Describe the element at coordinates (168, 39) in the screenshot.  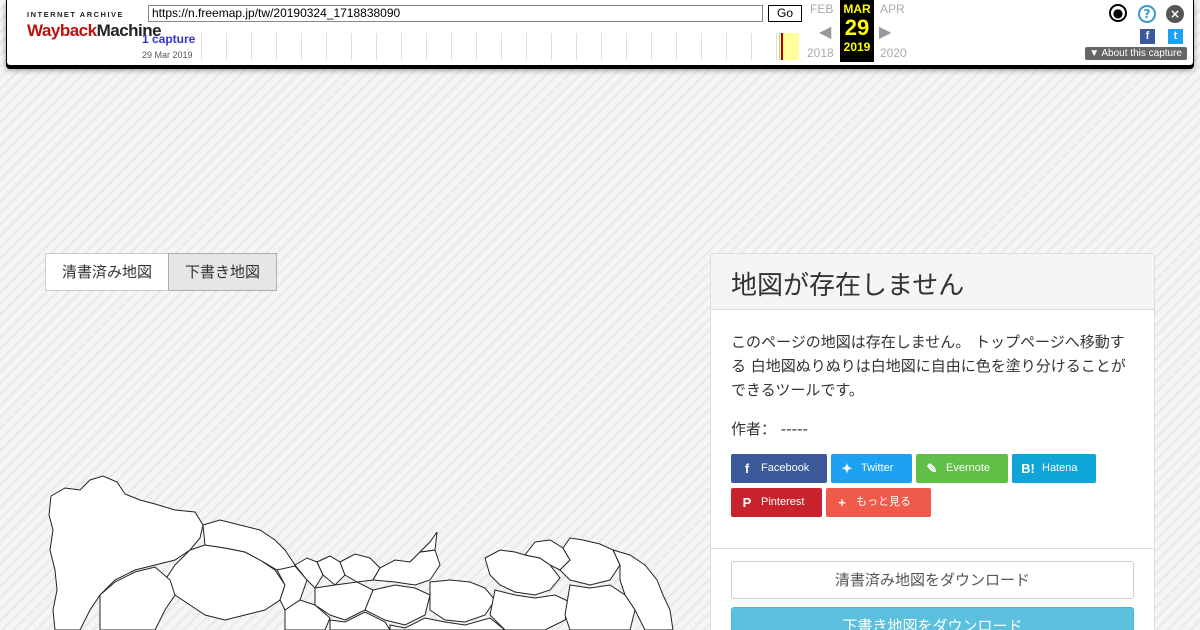
I see `captures-link: 1 capture` at that location.